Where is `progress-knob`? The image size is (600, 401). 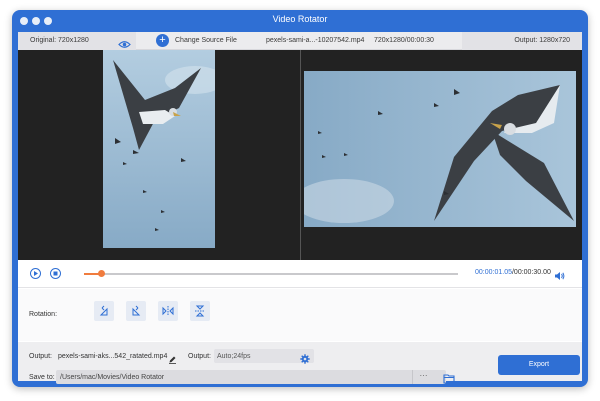
progress-knob is located at coordinates (101, 273).